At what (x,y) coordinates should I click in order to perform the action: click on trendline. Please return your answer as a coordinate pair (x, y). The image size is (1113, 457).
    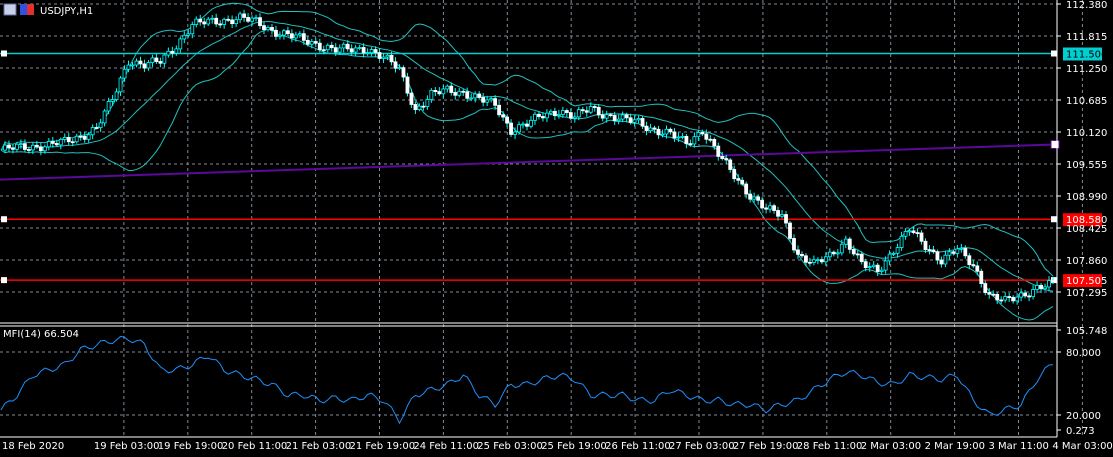
    Looking at the image, I should click on (528, 162).